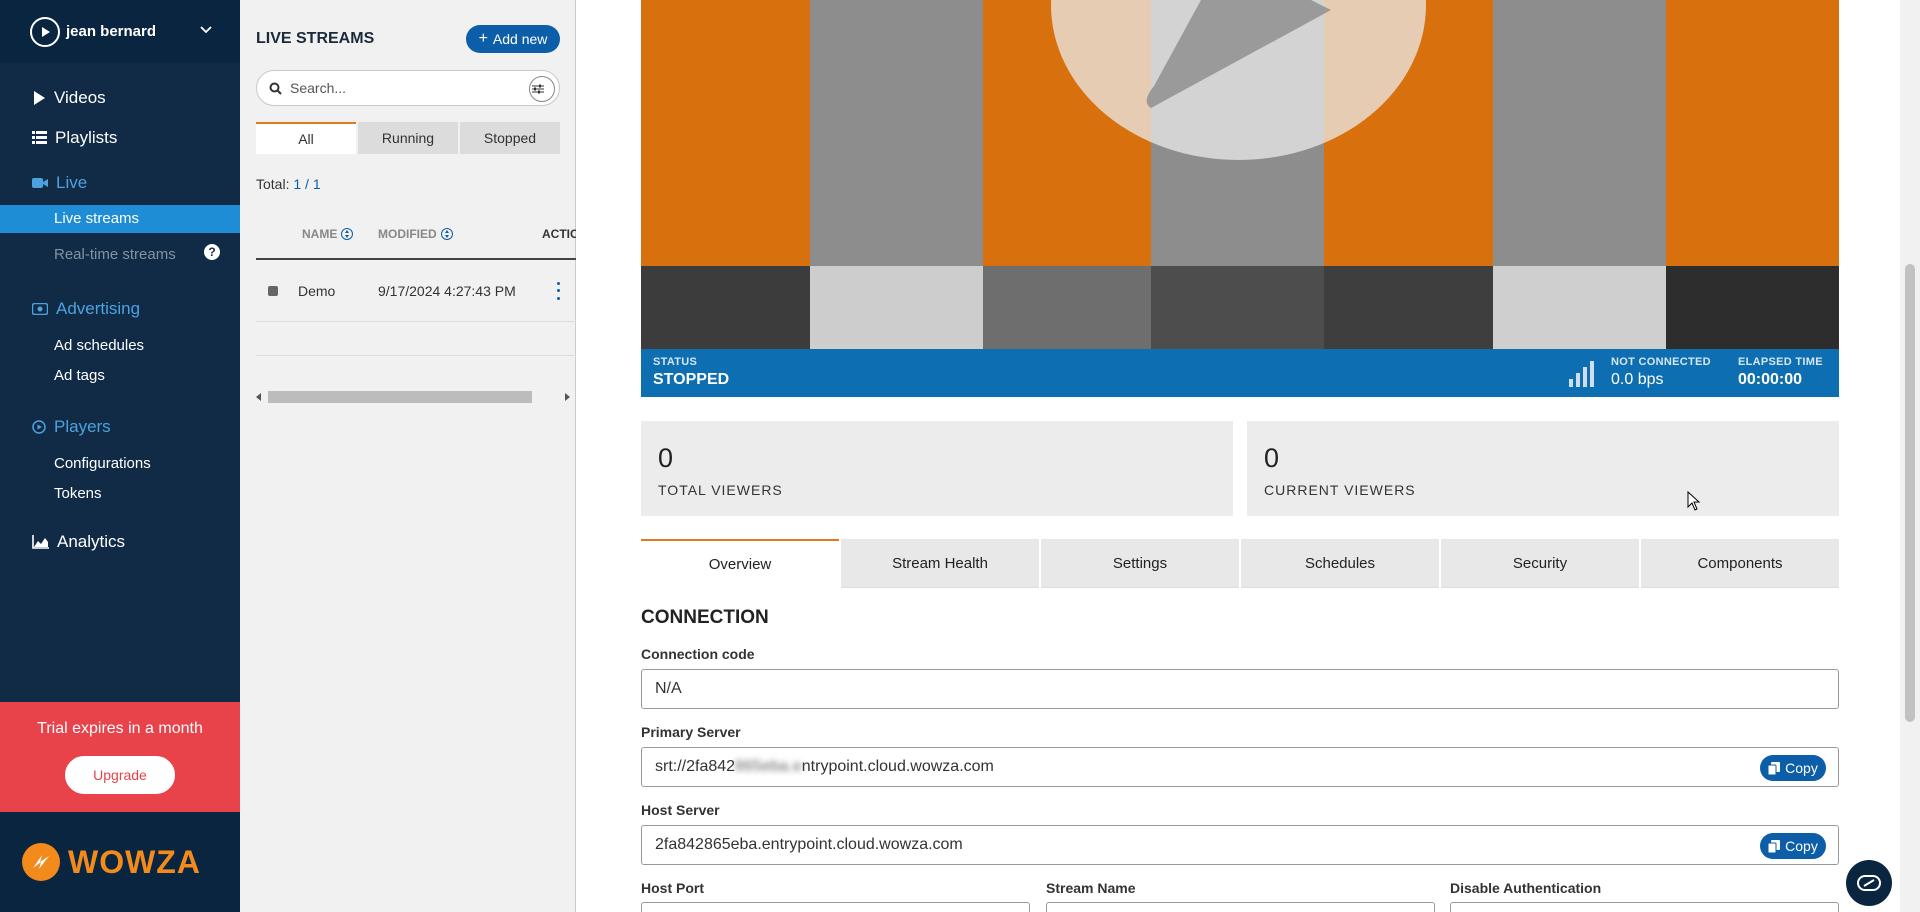 The image size is (1920, 912). Describe the element at coordinates (306, 138) in the screenshot. I see `filter-tab-all: All` at that location.